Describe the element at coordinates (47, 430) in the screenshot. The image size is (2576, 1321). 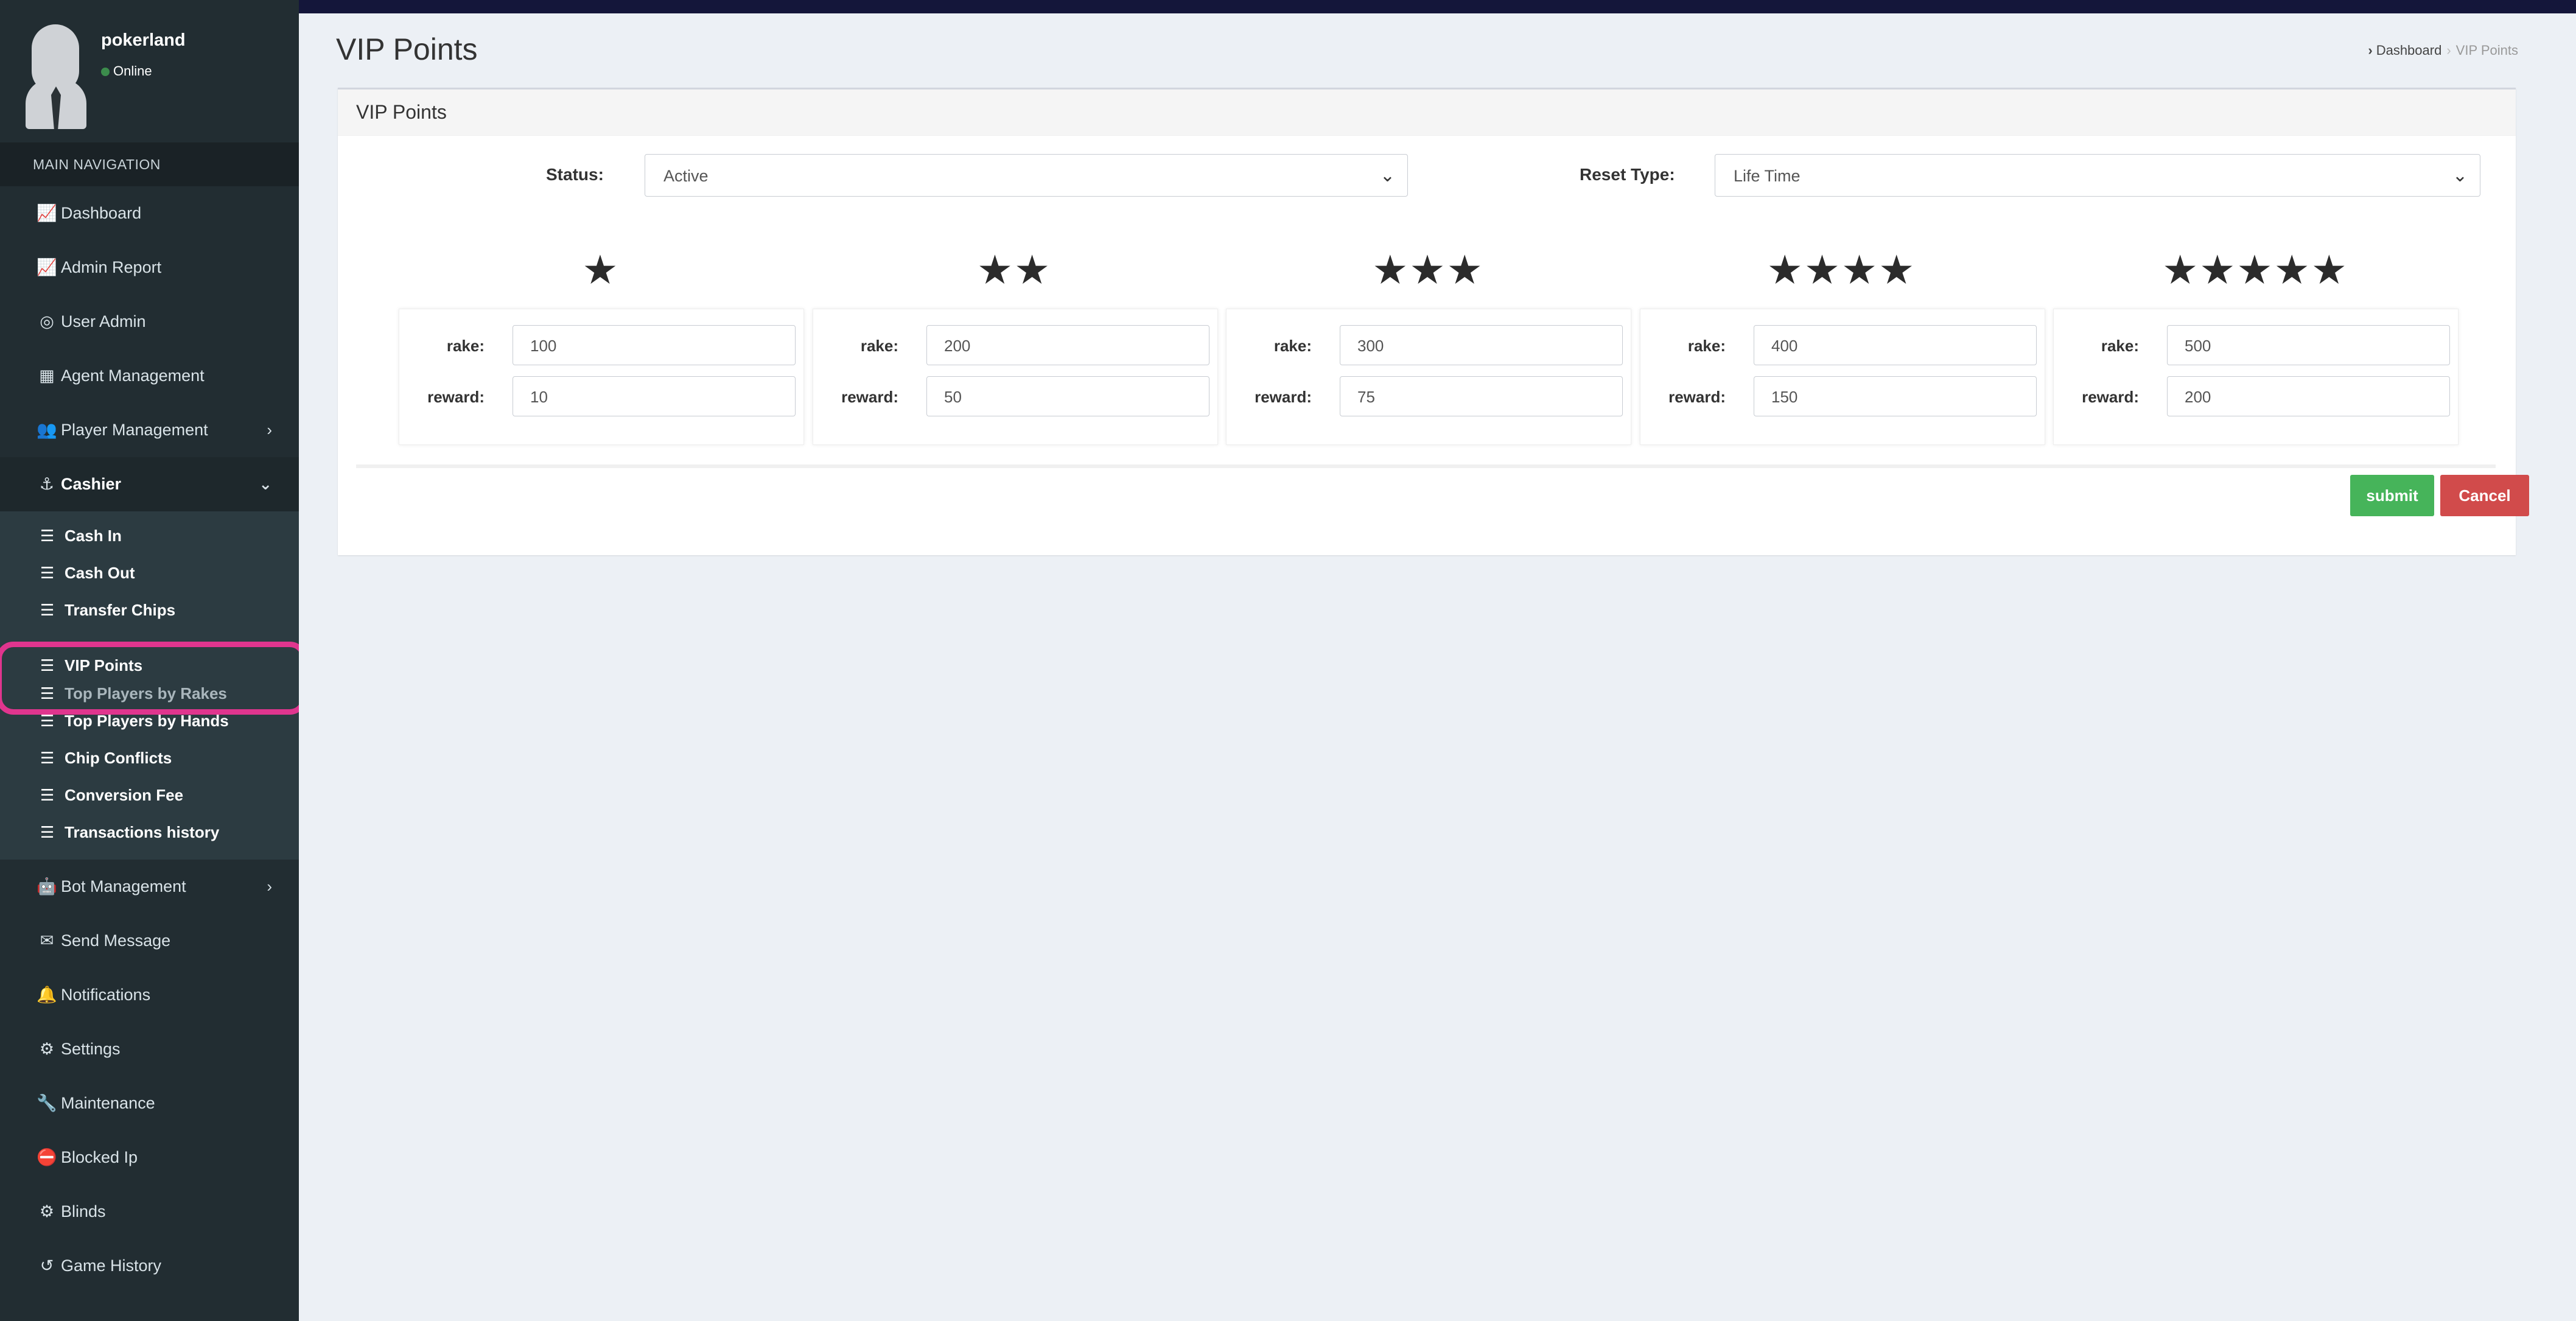
I see `users-icon: 👥` at that location.